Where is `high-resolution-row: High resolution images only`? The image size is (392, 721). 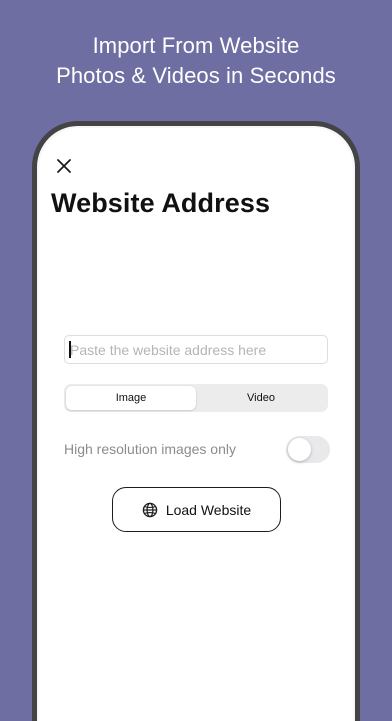 high-resolution-row: High resolution images only is located at coordinates (197, 449).